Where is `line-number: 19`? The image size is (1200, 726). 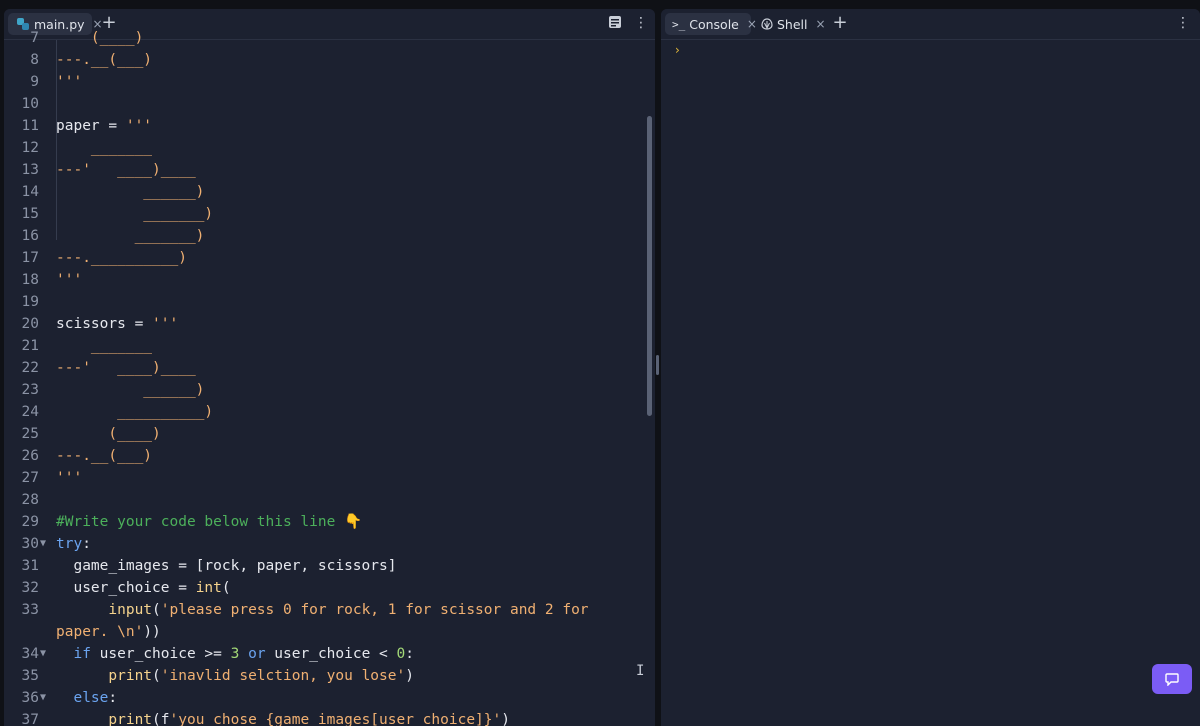
line-number: 19 is located at coordinates (30, 302).